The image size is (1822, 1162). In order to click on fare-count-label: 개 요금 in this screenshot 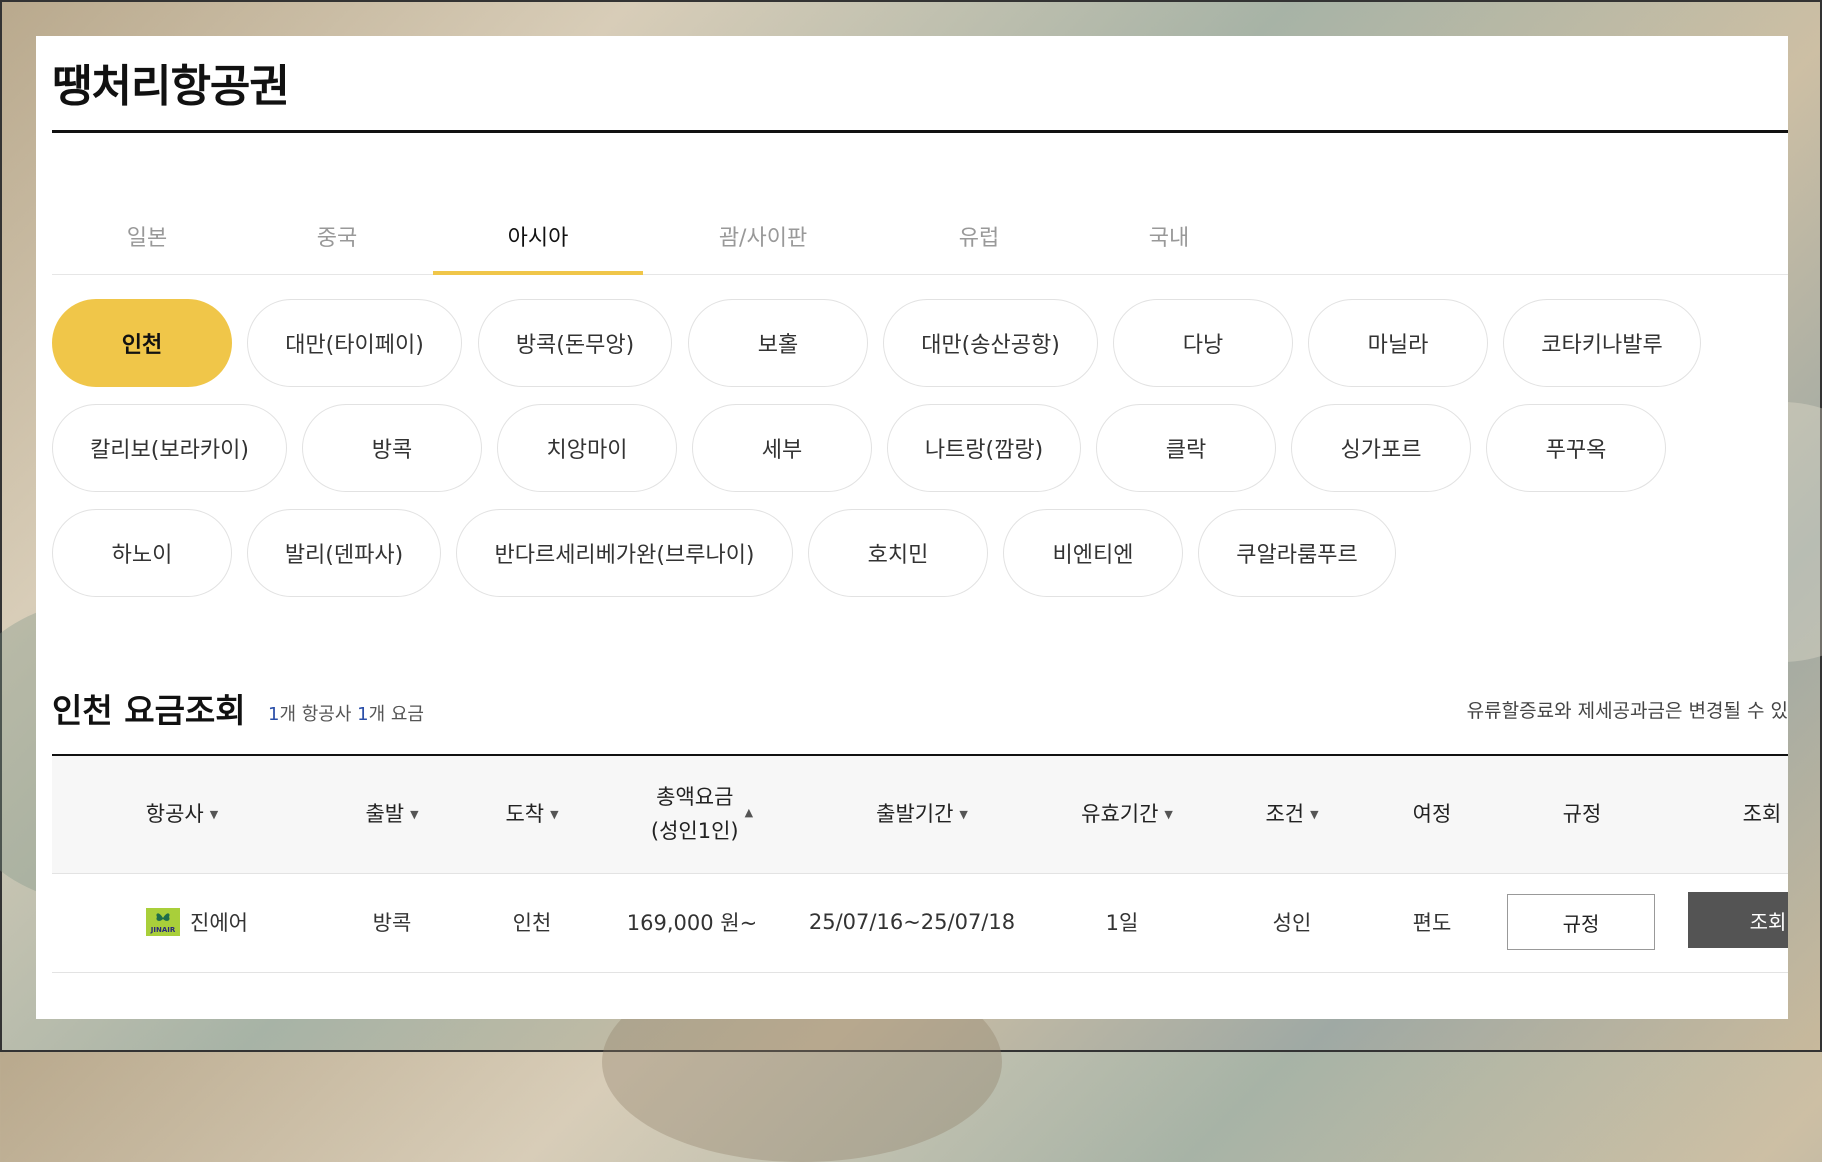, I will do `click(396, 714)`.